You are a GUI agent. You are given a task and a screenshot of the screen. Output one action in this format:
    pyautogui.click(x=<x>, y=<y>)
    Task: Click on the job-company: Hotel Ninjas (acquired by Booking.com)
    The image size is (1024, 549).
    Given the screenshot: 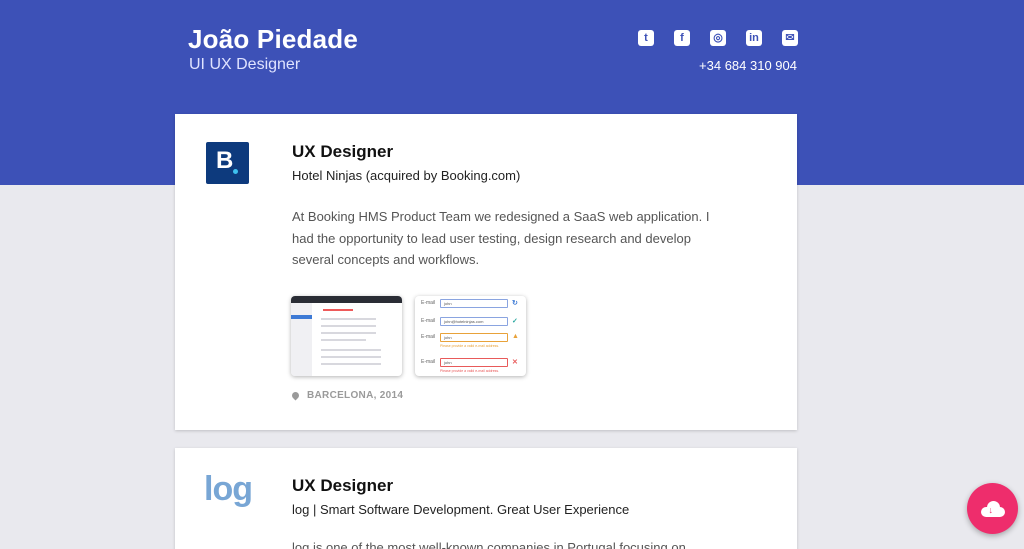 What is the action you would take?
    pyautogui.click(x=406, y=175)
    